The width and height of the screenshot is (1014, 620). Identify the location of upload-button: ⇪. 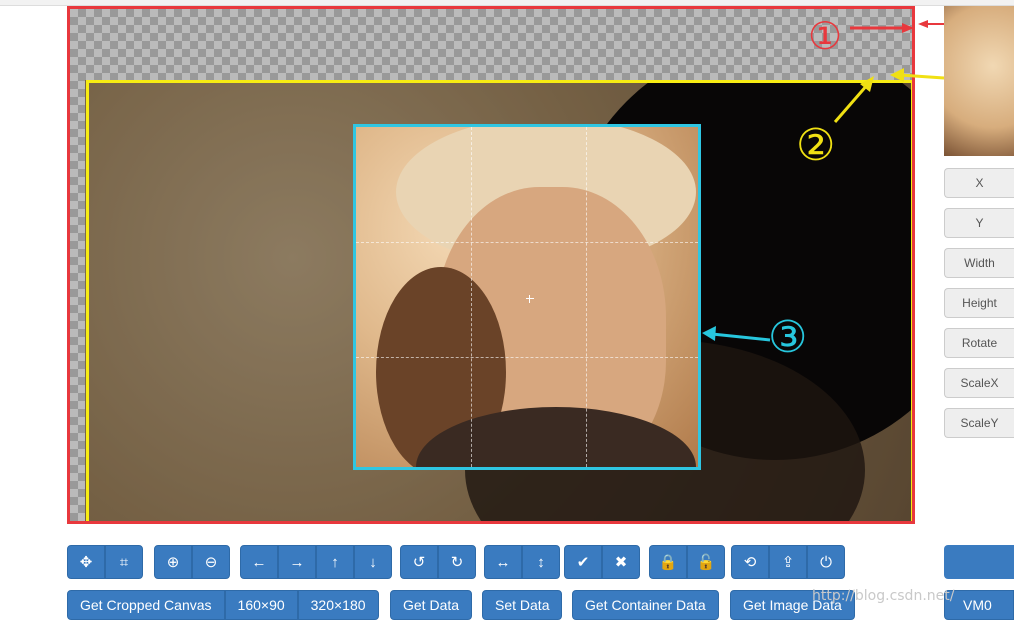
(788, 562).